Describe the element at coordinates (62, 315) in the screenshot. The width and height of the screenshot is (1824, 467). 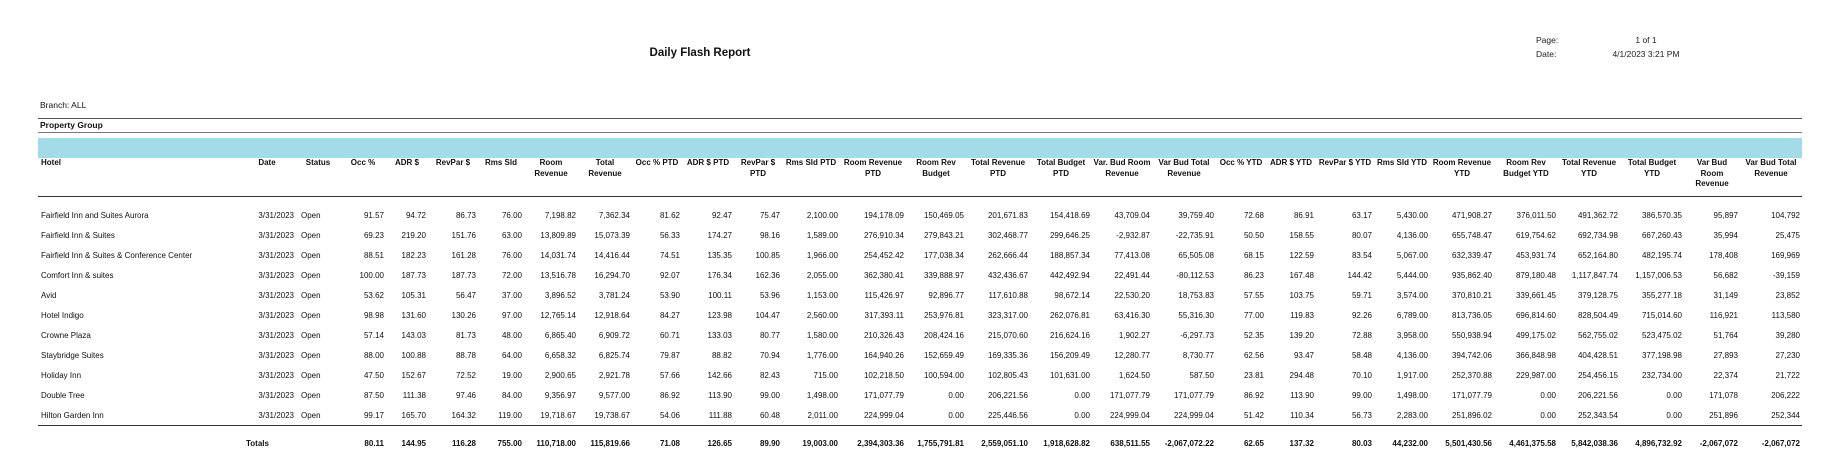
I see `hotel-name-cell: Hotel Indigo` at that location.